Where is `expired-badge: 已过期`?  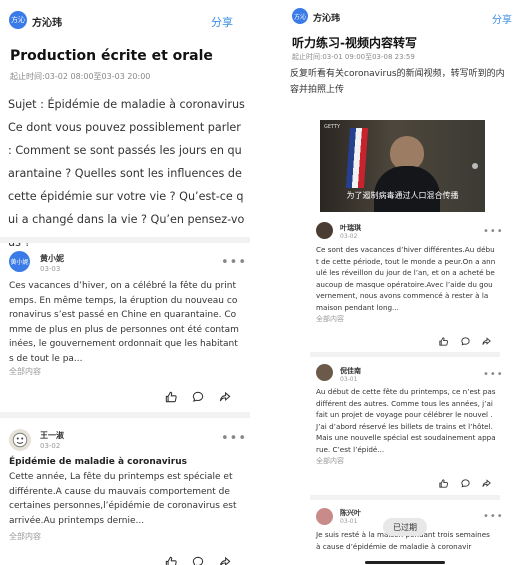 expired-badge: 已过期 is located at coordinates (405, 527).